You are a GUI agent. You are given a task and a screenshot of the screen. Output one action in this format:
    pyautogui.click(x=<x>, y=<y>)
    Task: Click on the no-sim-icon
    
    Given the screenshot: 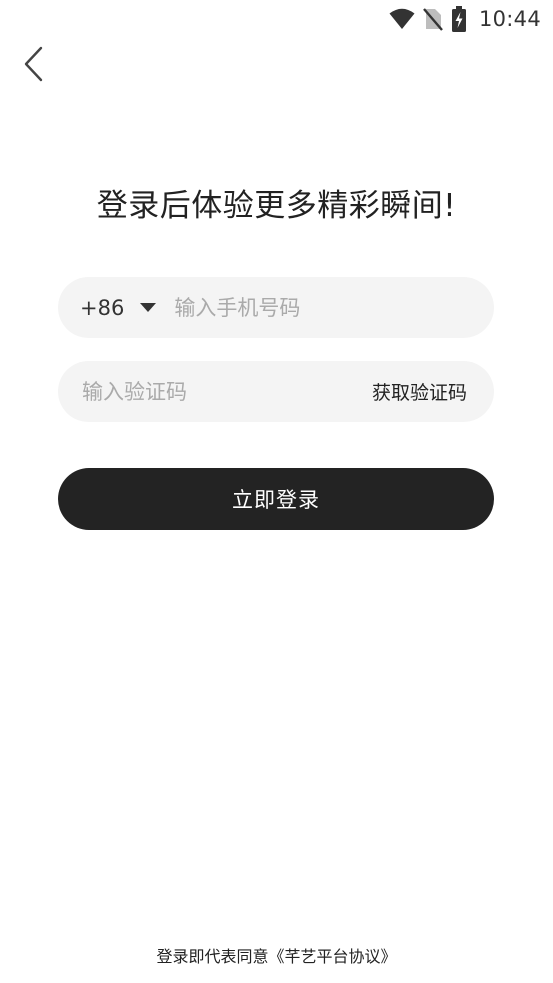 What is the action you would take?
    pyautogui.click(x=433, y=19)
    